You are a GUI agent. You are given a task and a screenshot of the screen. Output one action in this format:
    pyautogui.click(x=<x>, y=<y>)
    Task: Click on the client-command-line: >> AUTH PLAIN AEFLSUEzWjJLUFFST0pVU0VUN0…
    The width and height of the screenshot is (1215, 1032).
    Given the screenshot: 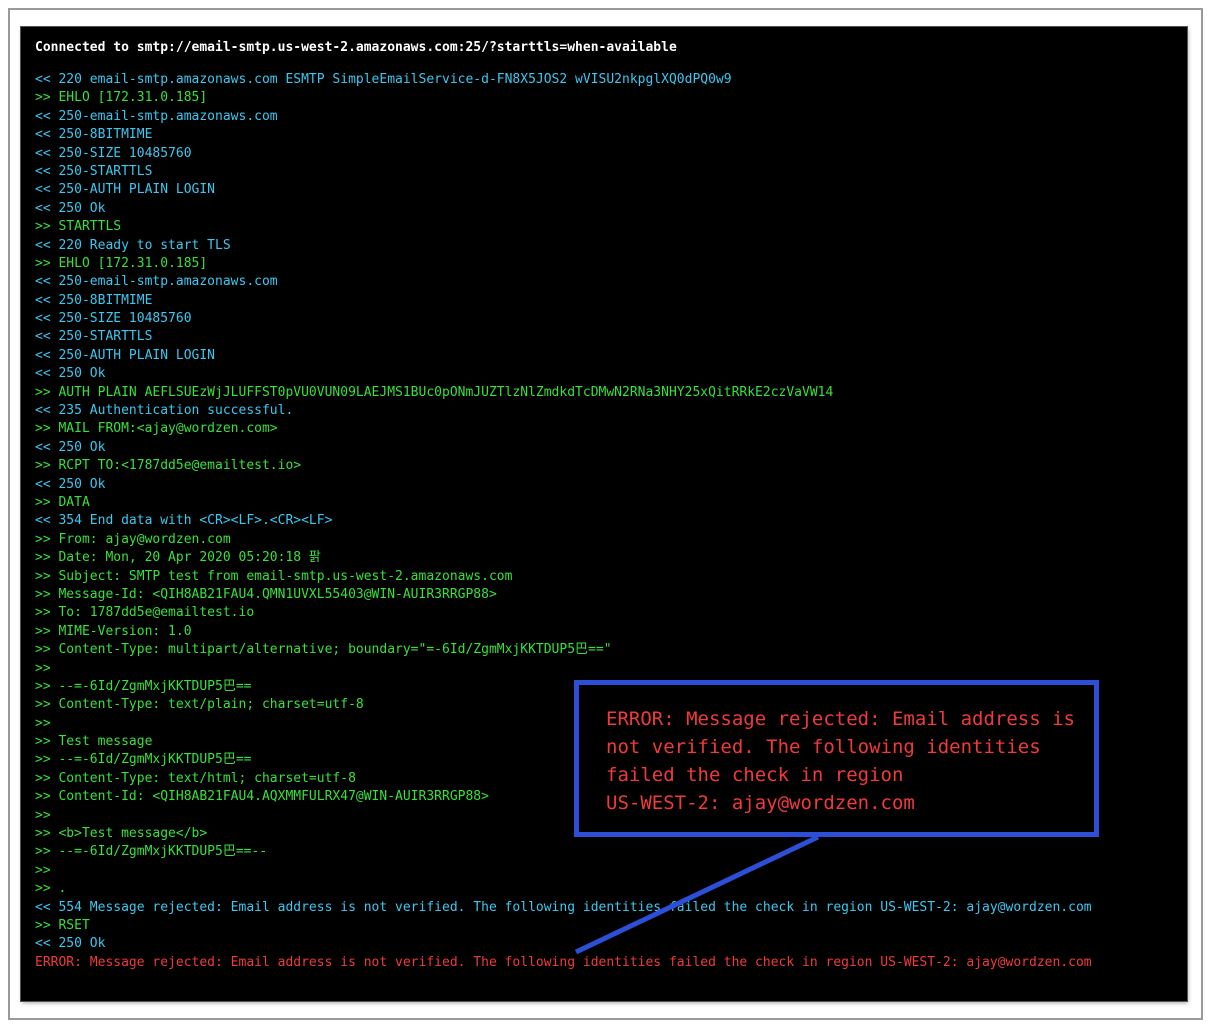 What is the action you would take?
    pyautogui.click(x=434, y=392)
    